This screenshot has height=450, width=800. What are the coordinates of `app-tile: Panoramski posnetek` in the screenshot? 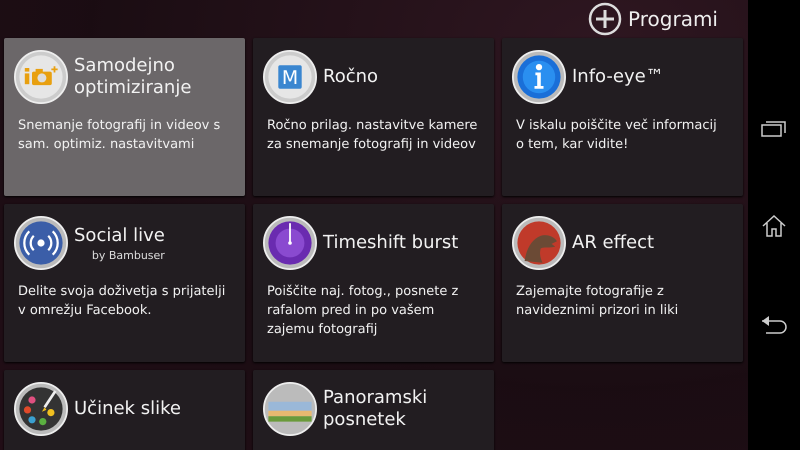 It's located at (373, 410).